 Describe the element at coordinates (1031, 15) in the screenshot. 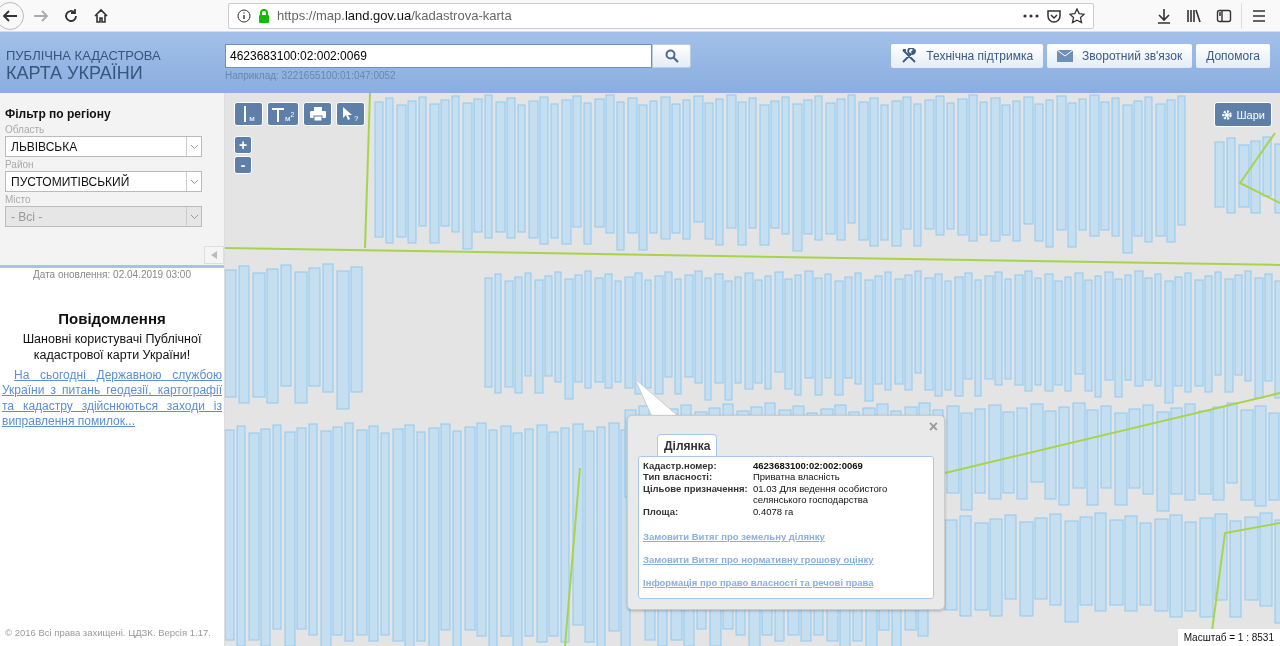

I see `more-icon` at that location.